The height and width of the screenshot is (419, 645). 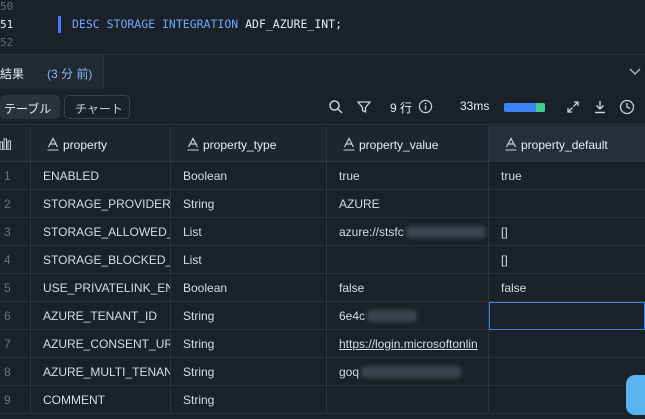 I want to click on row-number-cell: 9, so click(x=15, y=400).